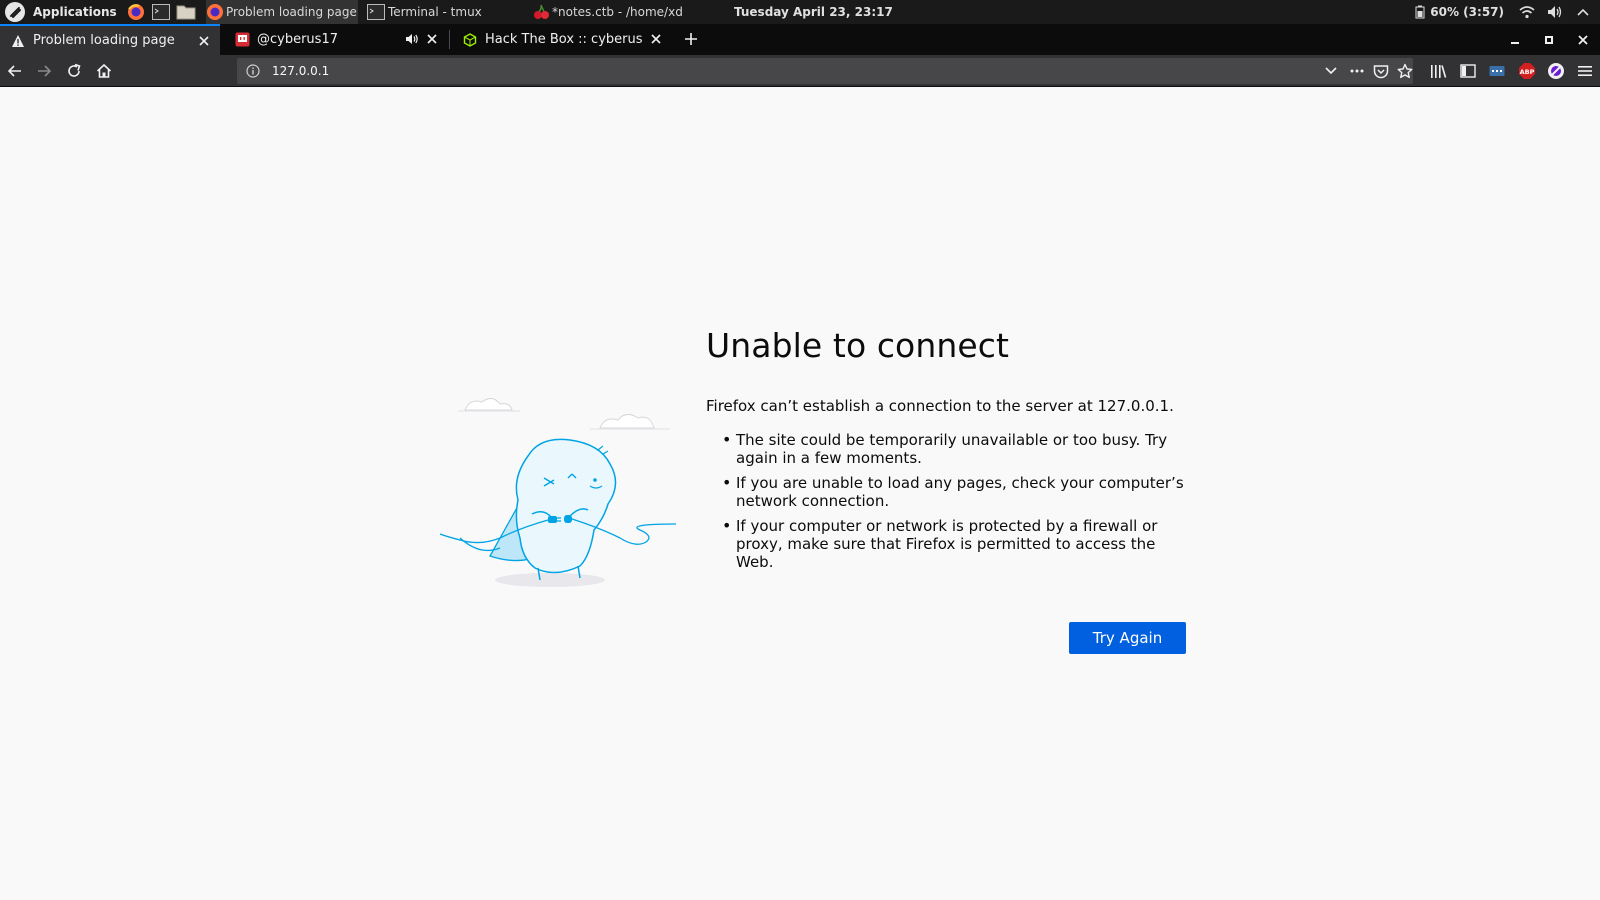 This screenshot has width=1600, height=900. Describe the element at coordinates (1420, 12) in the screenshot. I see `battery-icon` at that location.